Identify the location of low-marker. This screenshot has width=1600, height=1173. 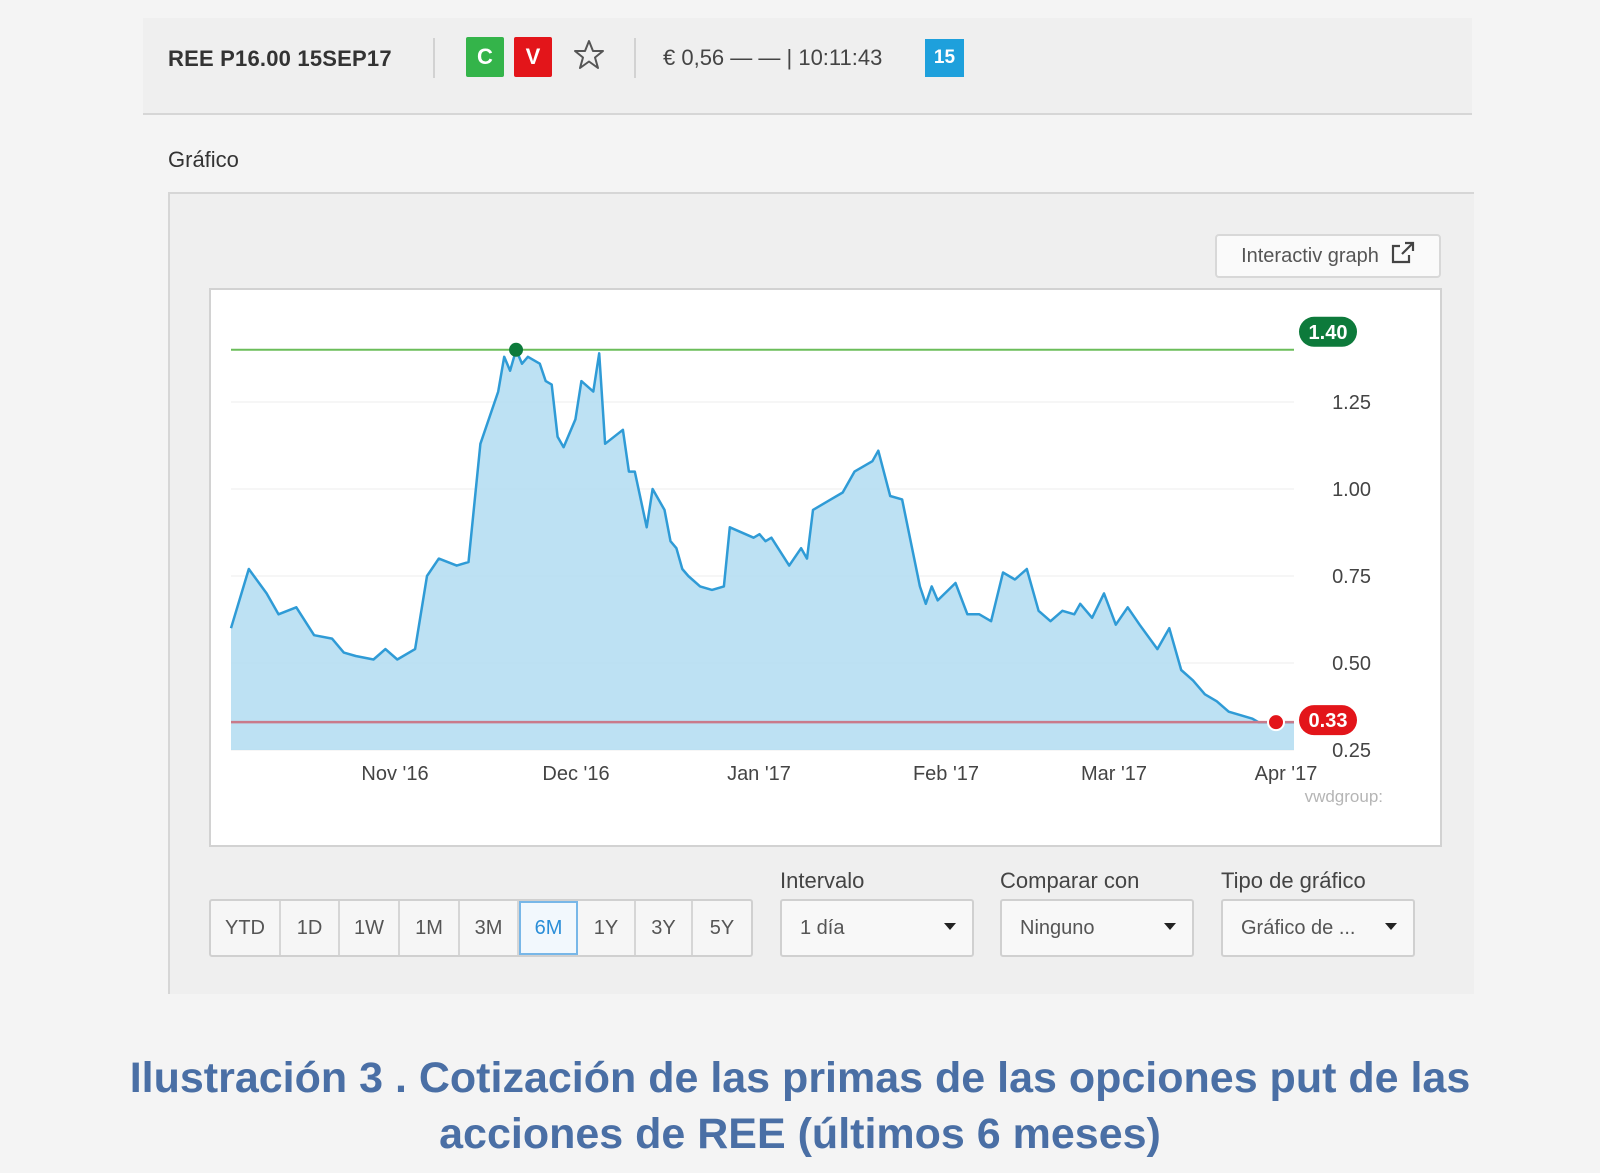
(1276, 722).